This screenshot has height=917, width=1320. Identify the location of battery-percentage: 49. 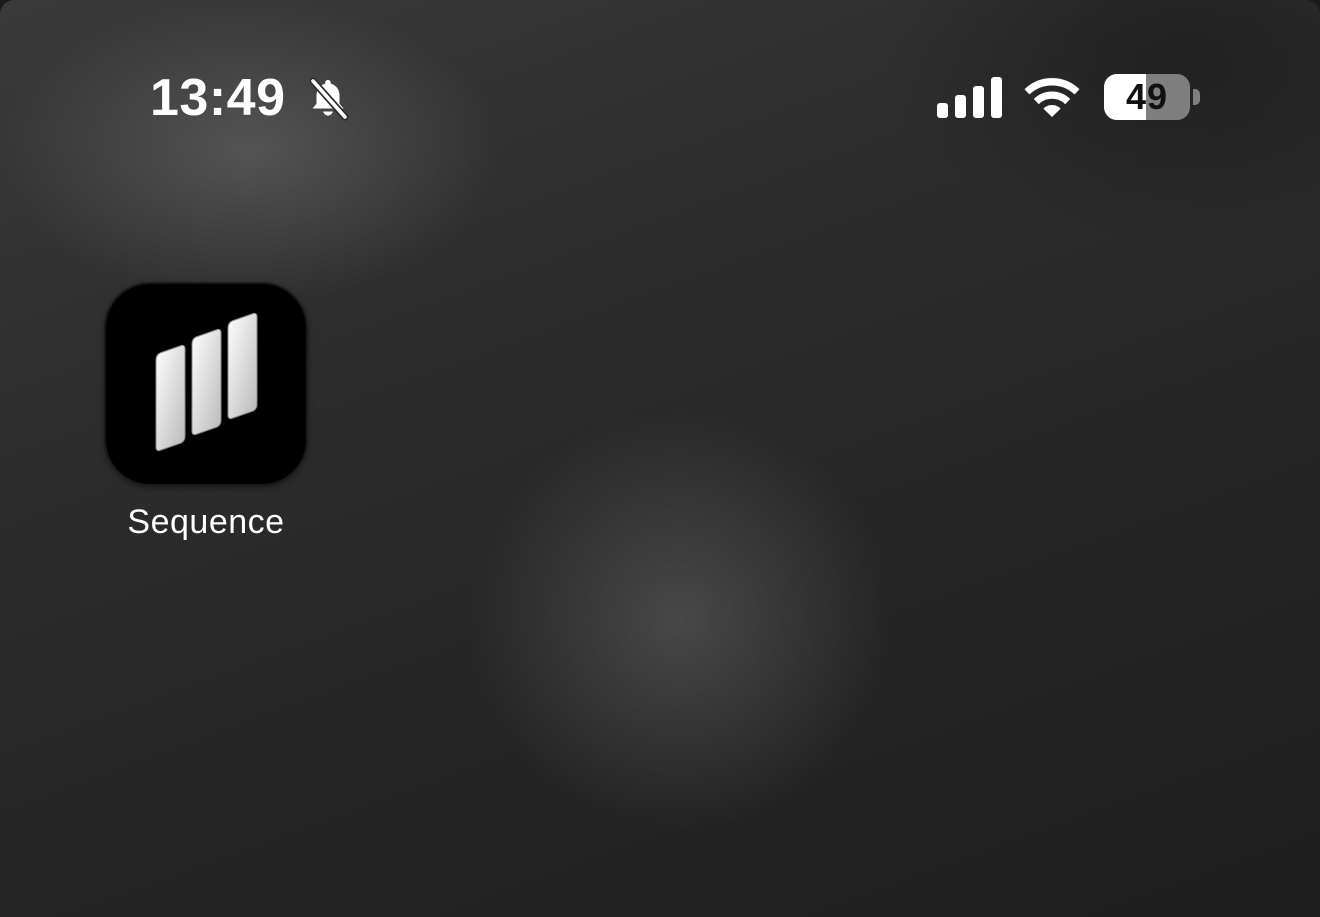
(1147, 96).